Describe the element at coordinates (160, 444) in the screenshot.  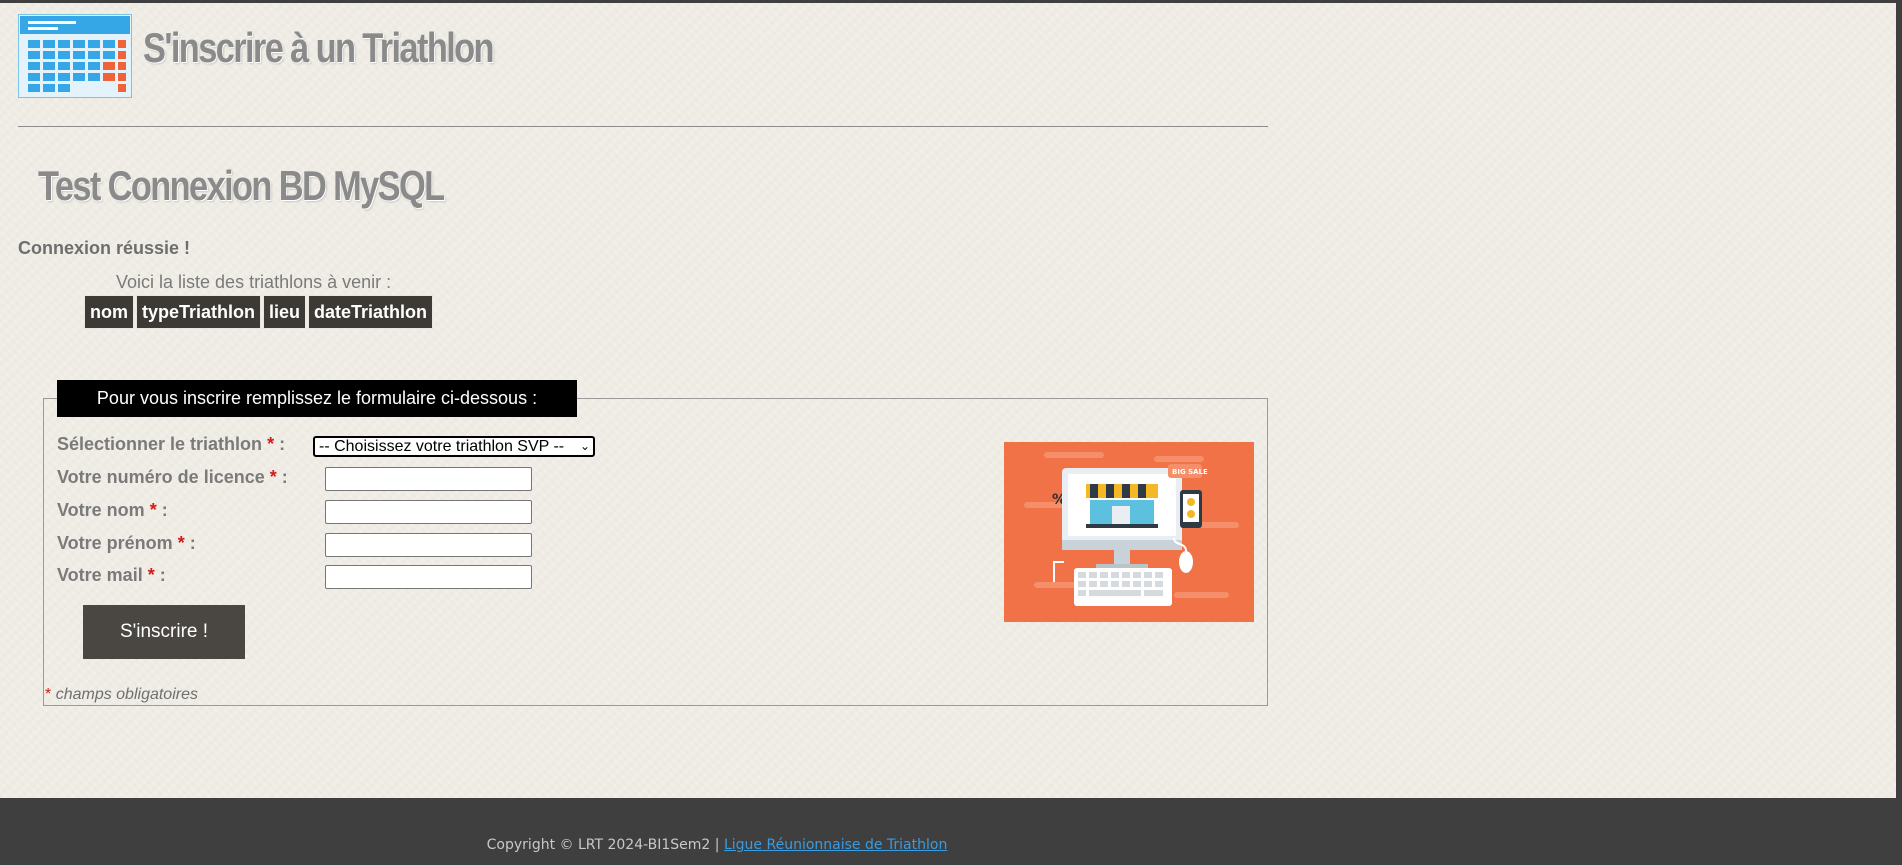
I see `label-text: Sélectionner le triathlon` at that location.